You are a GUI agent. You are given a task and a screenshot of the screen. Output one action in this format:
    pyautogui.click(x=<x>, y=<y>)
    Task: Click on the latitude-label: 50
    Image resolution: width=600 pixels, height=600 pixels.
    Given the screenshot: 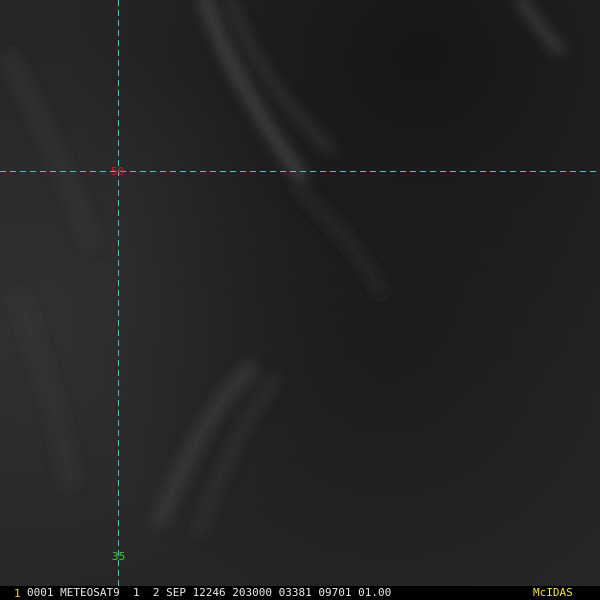 What is the action you would take?
    pyautogui.click(x=118, y=171)
    